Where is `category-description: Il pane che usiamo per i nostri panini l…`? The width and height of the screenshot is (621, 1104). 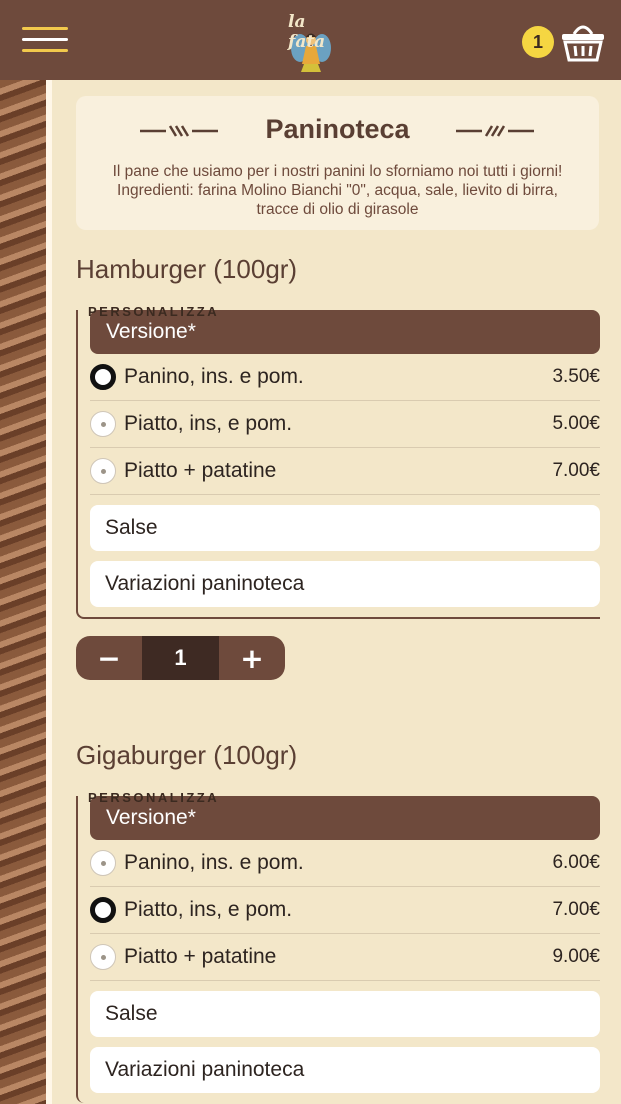
category-description: Il pane che usiamo per i nostri panini l… is located at coordinates (337, 190).